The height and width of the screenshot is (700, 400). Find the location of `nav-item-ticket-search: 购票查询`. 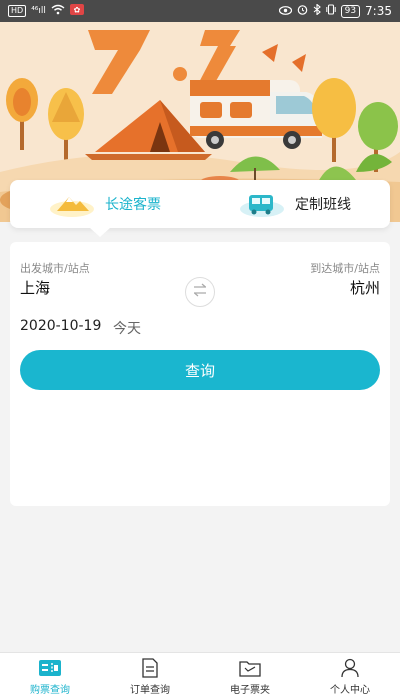

nav-item-ticket-search: 购票查询 is located at coordinates (50, 676).